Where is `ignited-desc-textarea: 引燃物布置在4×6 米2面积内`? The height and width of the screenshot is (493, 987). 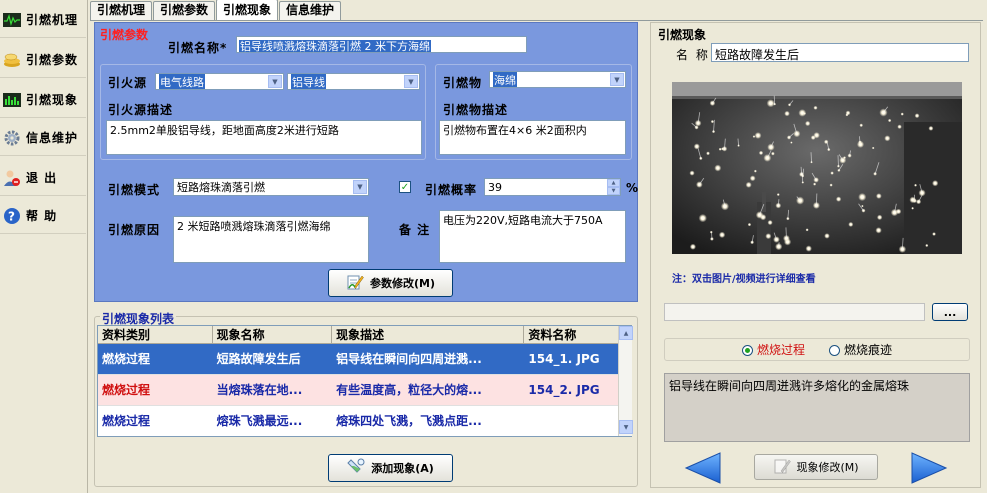
ignited-desc-textarea: 引燃物布置在4×6 米2面积内 is located at coordinates (532, 137).